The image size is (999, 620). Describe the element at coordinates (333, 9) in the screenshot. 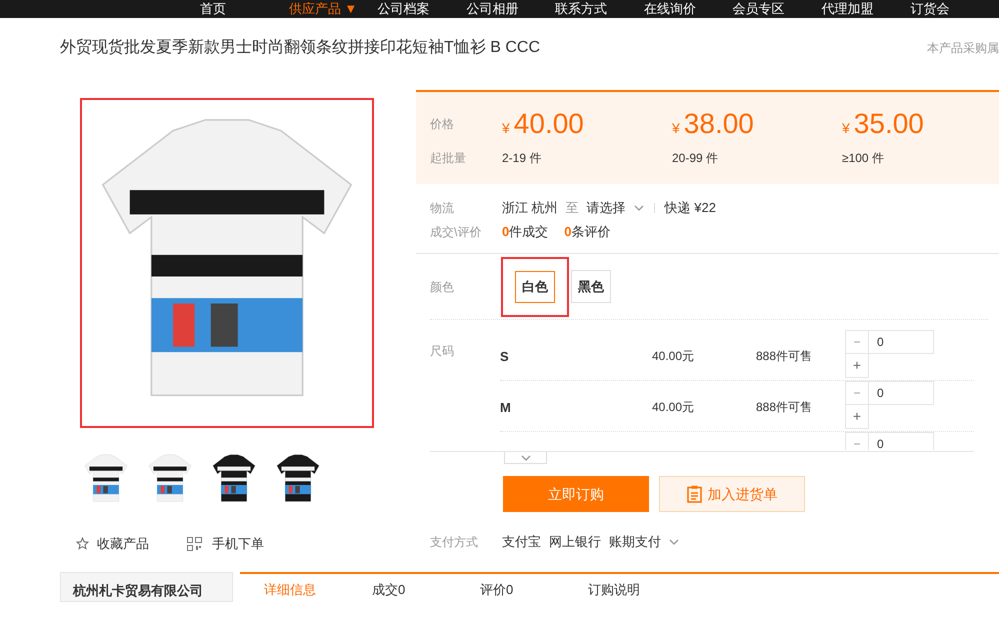

I see `nav-link: 供应产品 ▼` at that location.